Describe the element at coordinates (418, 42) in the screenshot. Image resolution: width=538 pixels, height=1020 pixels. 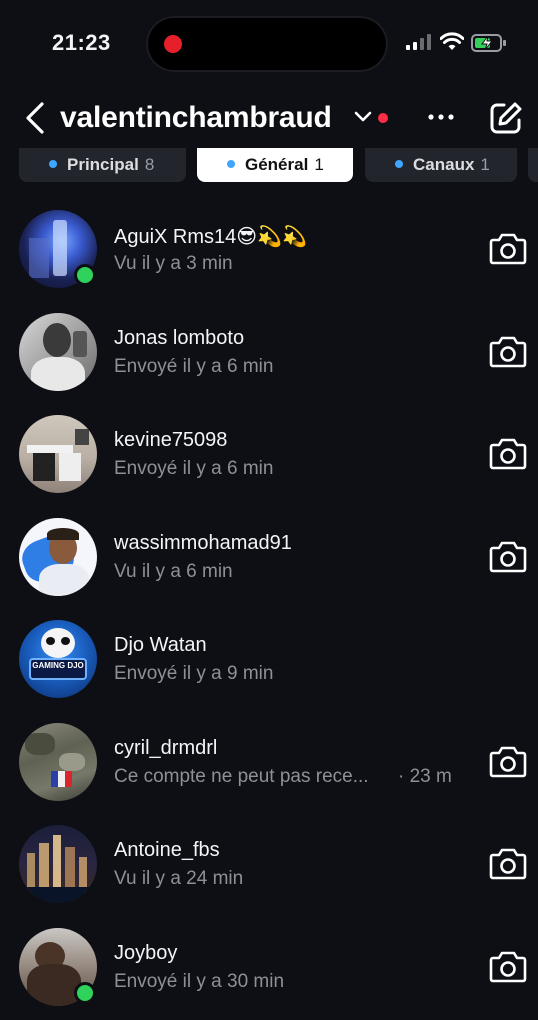
I see `cellular-signal-icon` at that location.